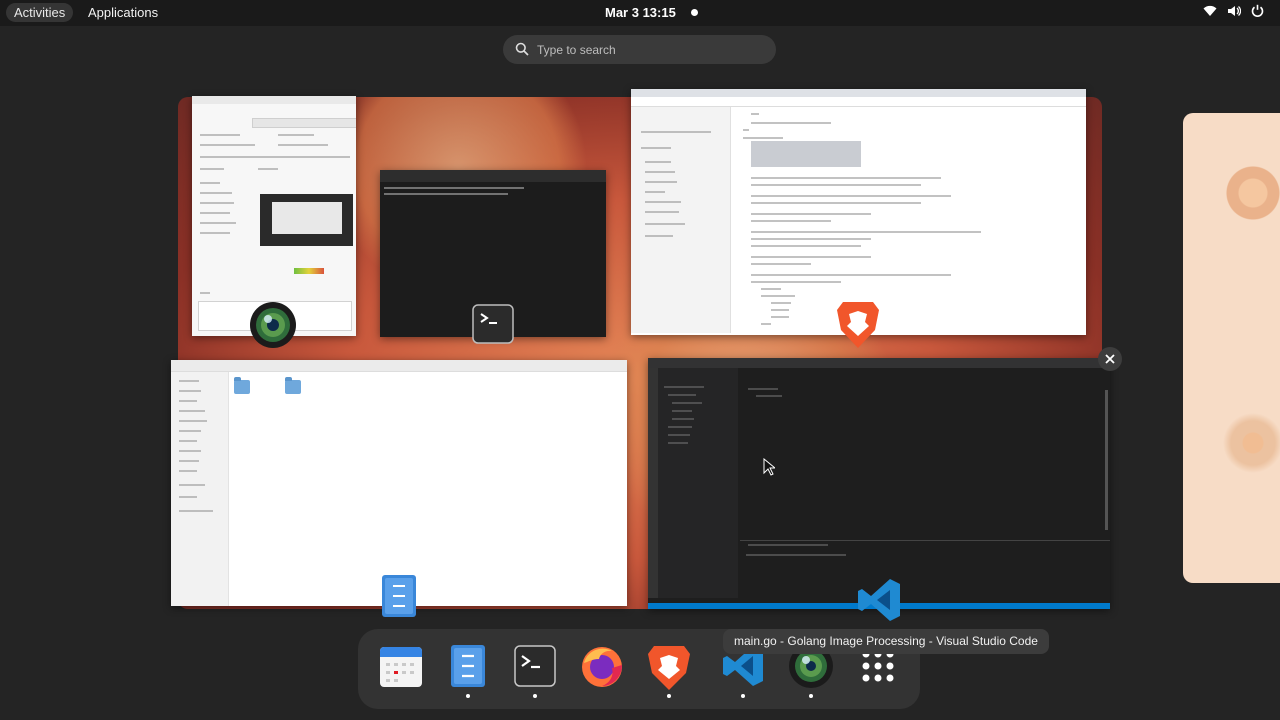  I want to click on dash-app-files, so click(468, 668).